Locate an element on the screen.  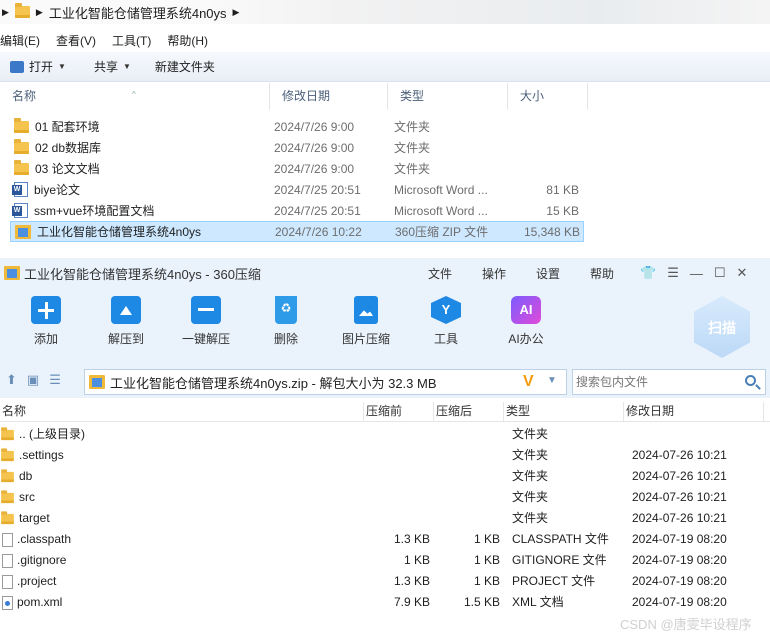
entry-modified: 2024-07-19 08:20 is located at coordinates (679, 602).